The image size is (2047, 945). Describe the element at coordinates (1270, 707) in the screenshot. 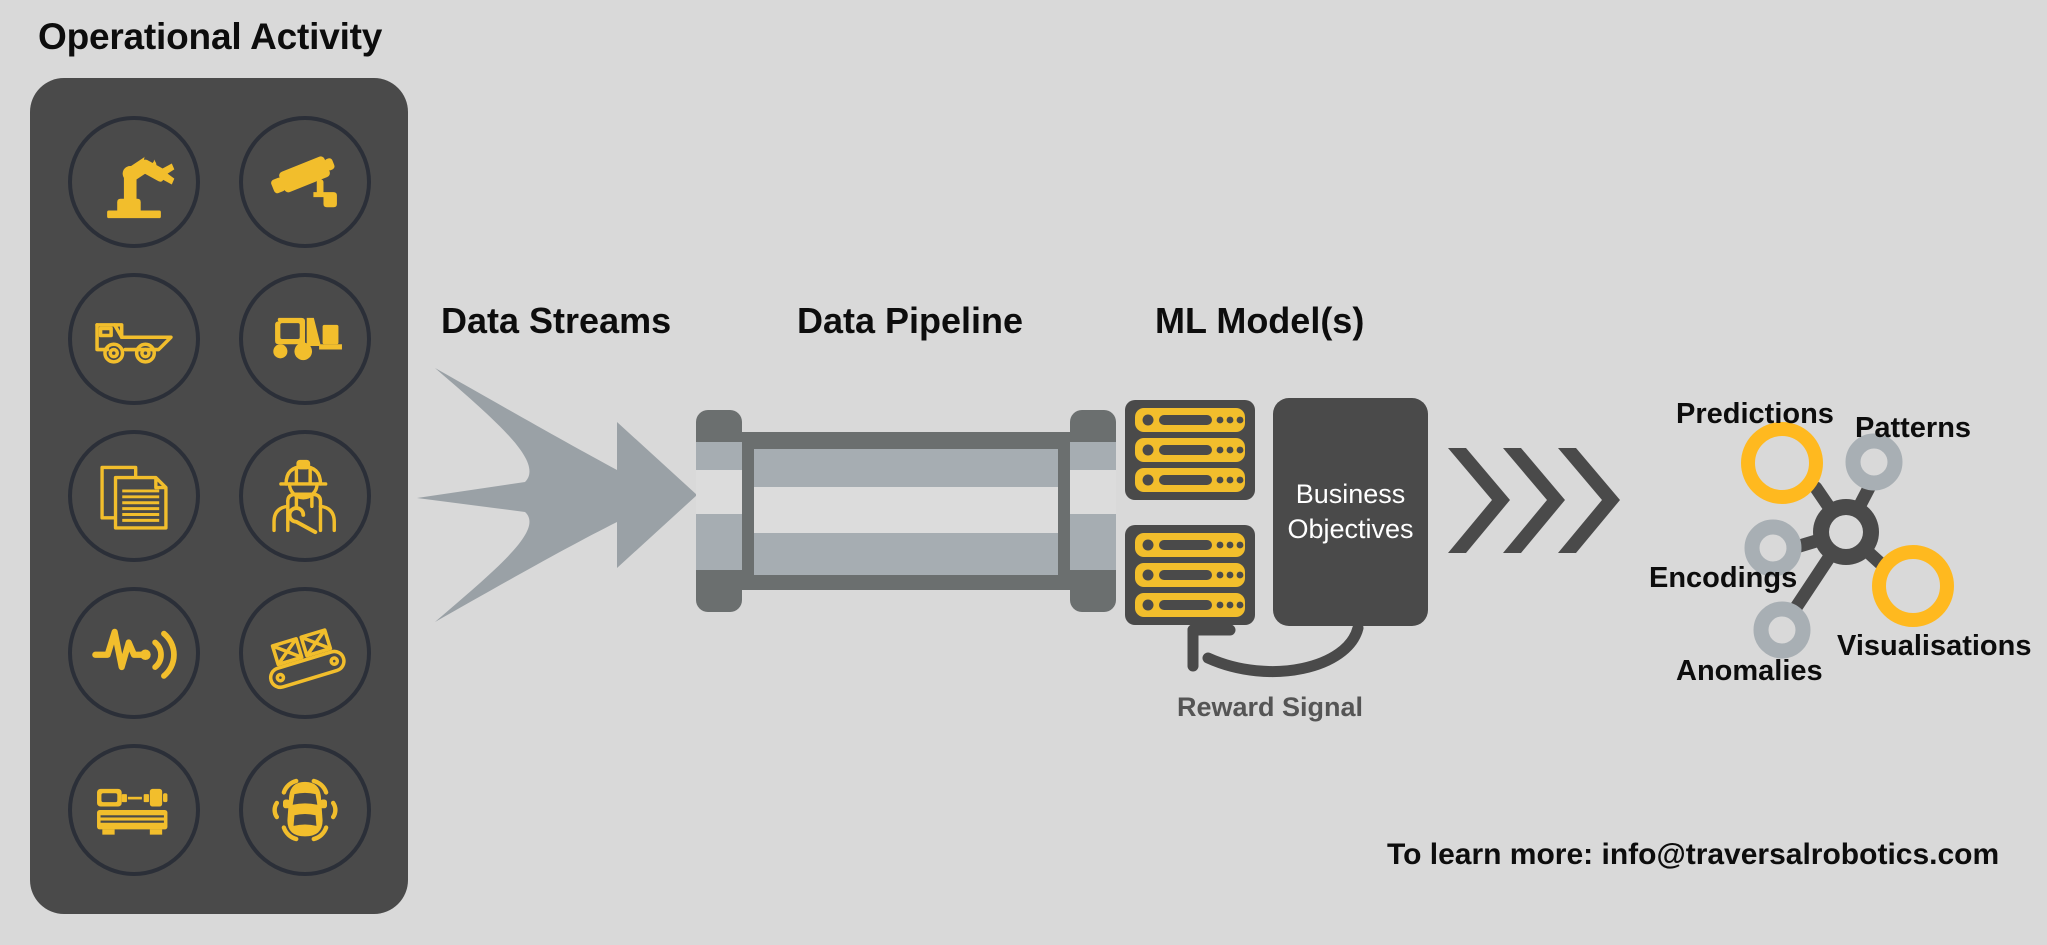

I see `reward-signal-label: Reward Signal` at that location.